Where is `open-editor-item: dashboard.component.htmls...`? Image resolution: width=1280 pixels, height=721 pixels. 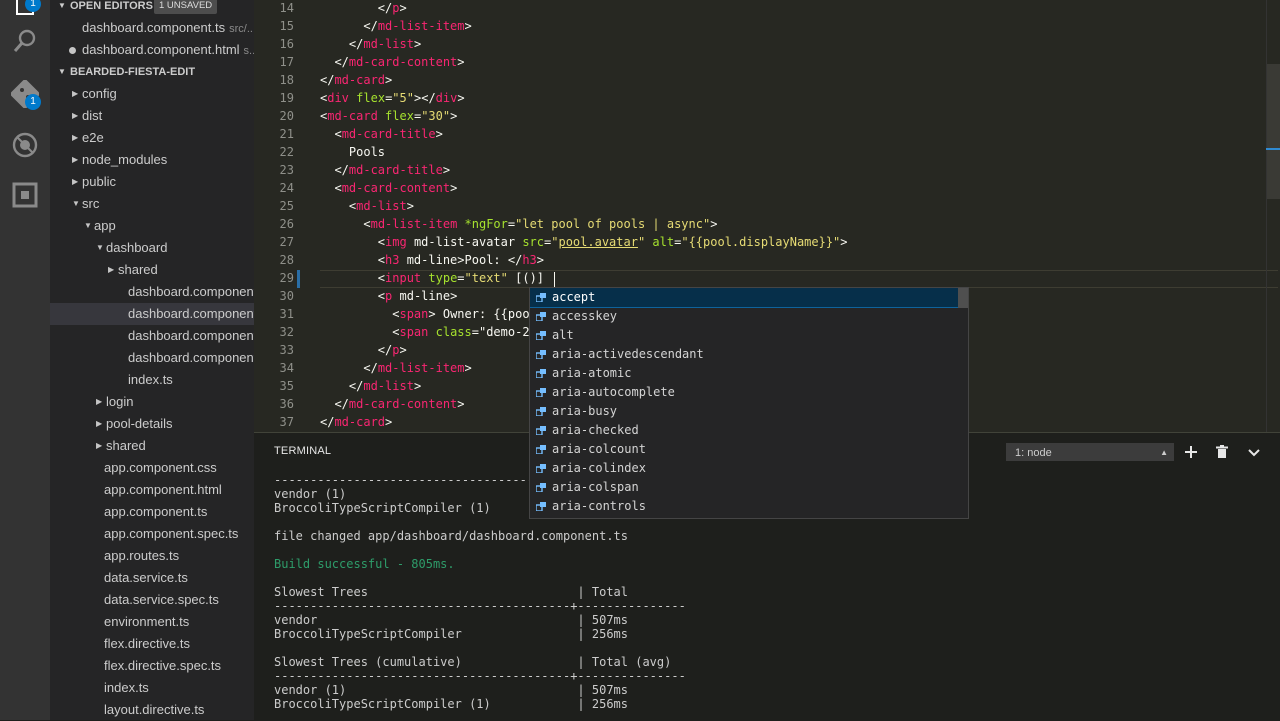
open-editor-item: dashboard.component.htmls... is located at coordinates (152, 50).